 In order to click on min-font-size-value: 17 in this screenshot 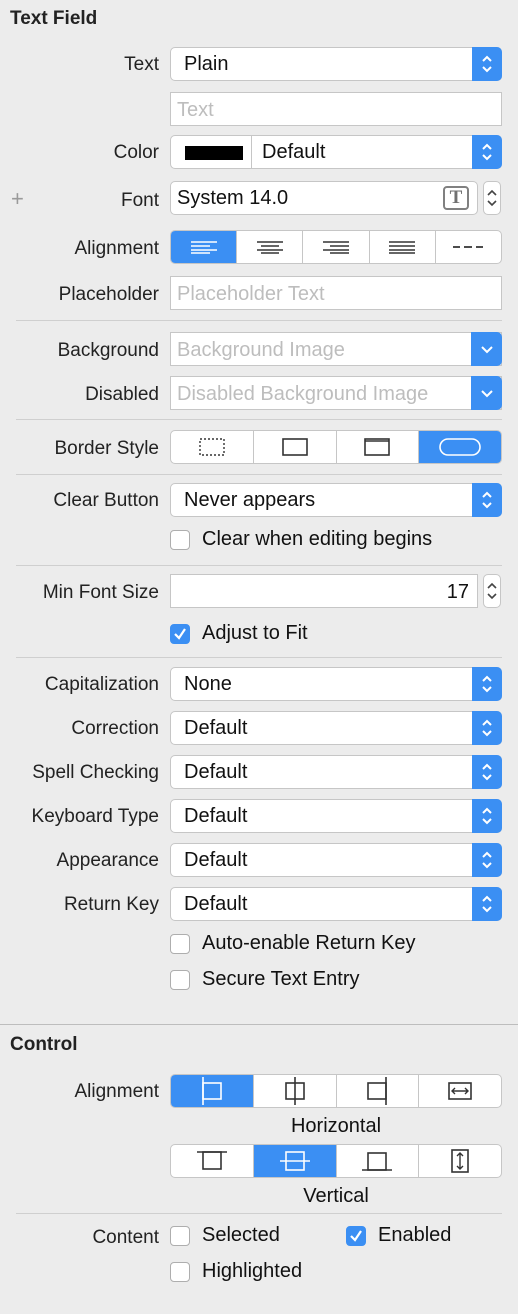, I will do `click(457, 592)`.